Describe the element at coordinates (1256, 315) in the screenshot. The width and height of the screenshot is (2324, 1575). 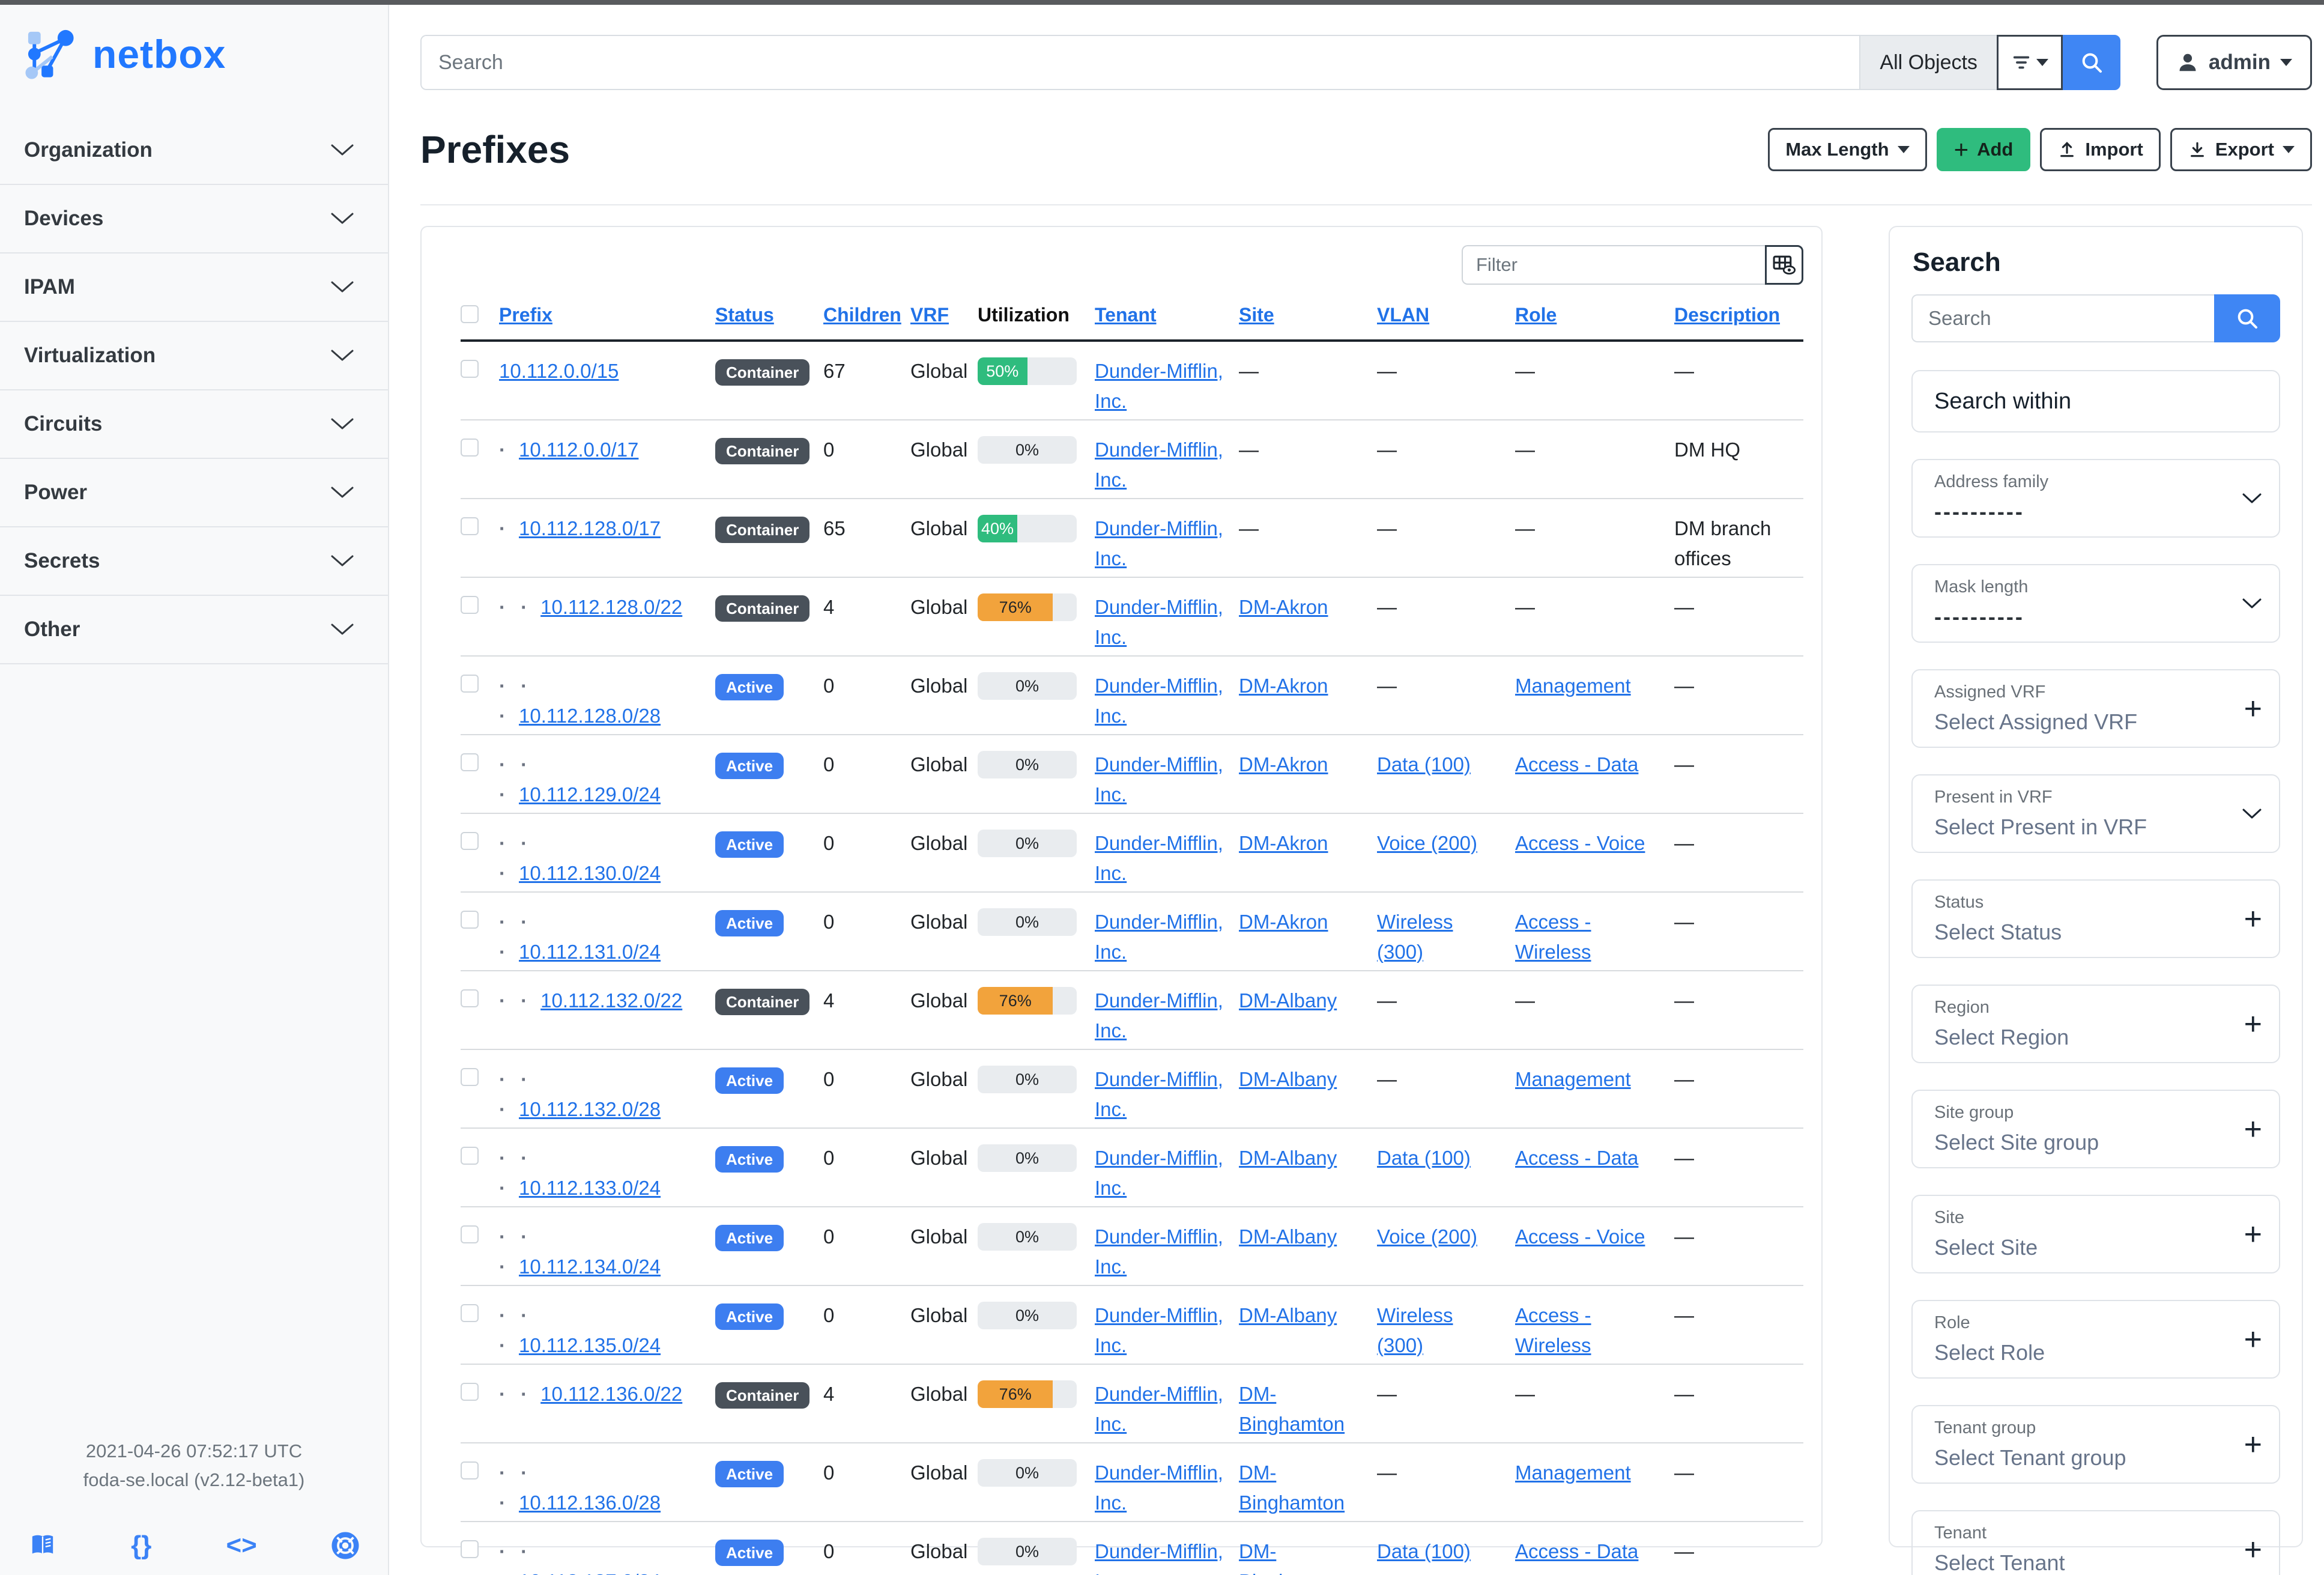
I see `column-header-site: Site` at that location.